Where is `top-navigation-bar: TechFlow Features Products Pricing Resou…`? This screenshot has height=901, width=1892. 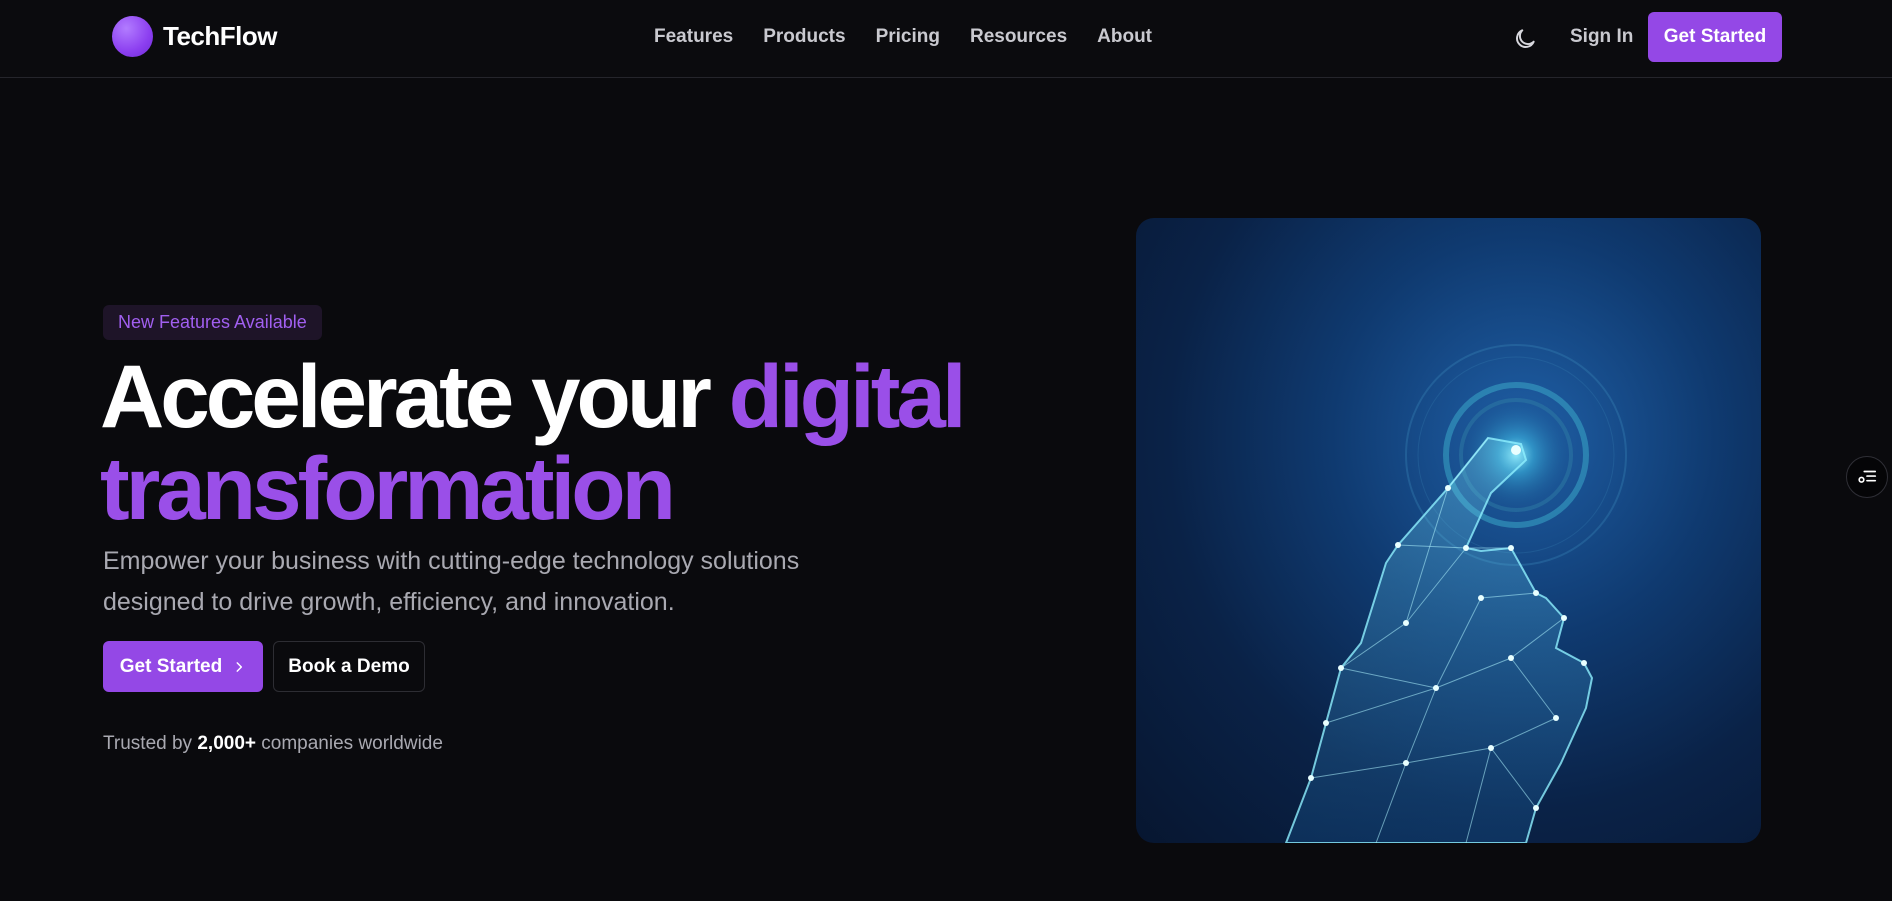 top-navigation-bar: TechFlow Features Products Pricing Resou… is located at coordinates (946, 39).